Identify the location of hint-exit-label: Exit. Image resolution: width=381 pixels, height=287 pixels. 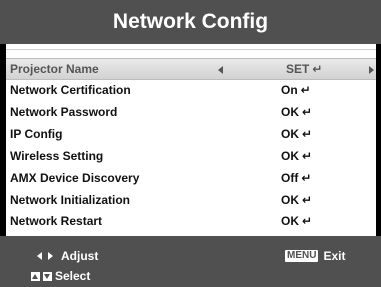
(334, 256).